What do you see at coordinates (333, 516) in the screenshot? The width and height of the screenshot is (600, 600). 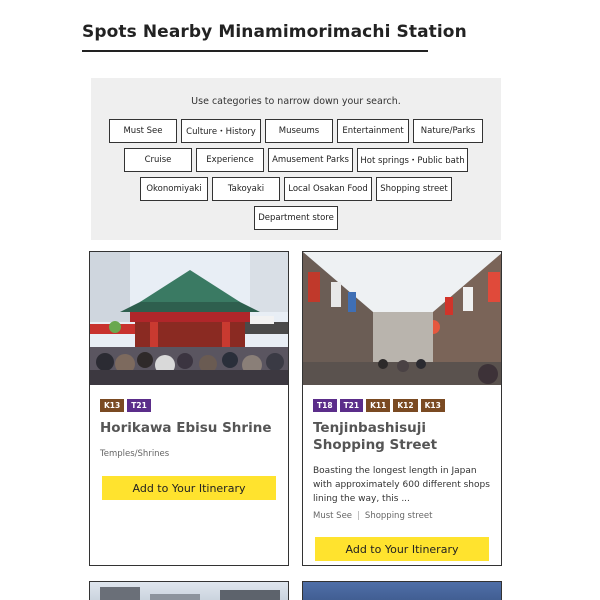 I see `spot-tag: Must See` at bounding box center [333, 516].